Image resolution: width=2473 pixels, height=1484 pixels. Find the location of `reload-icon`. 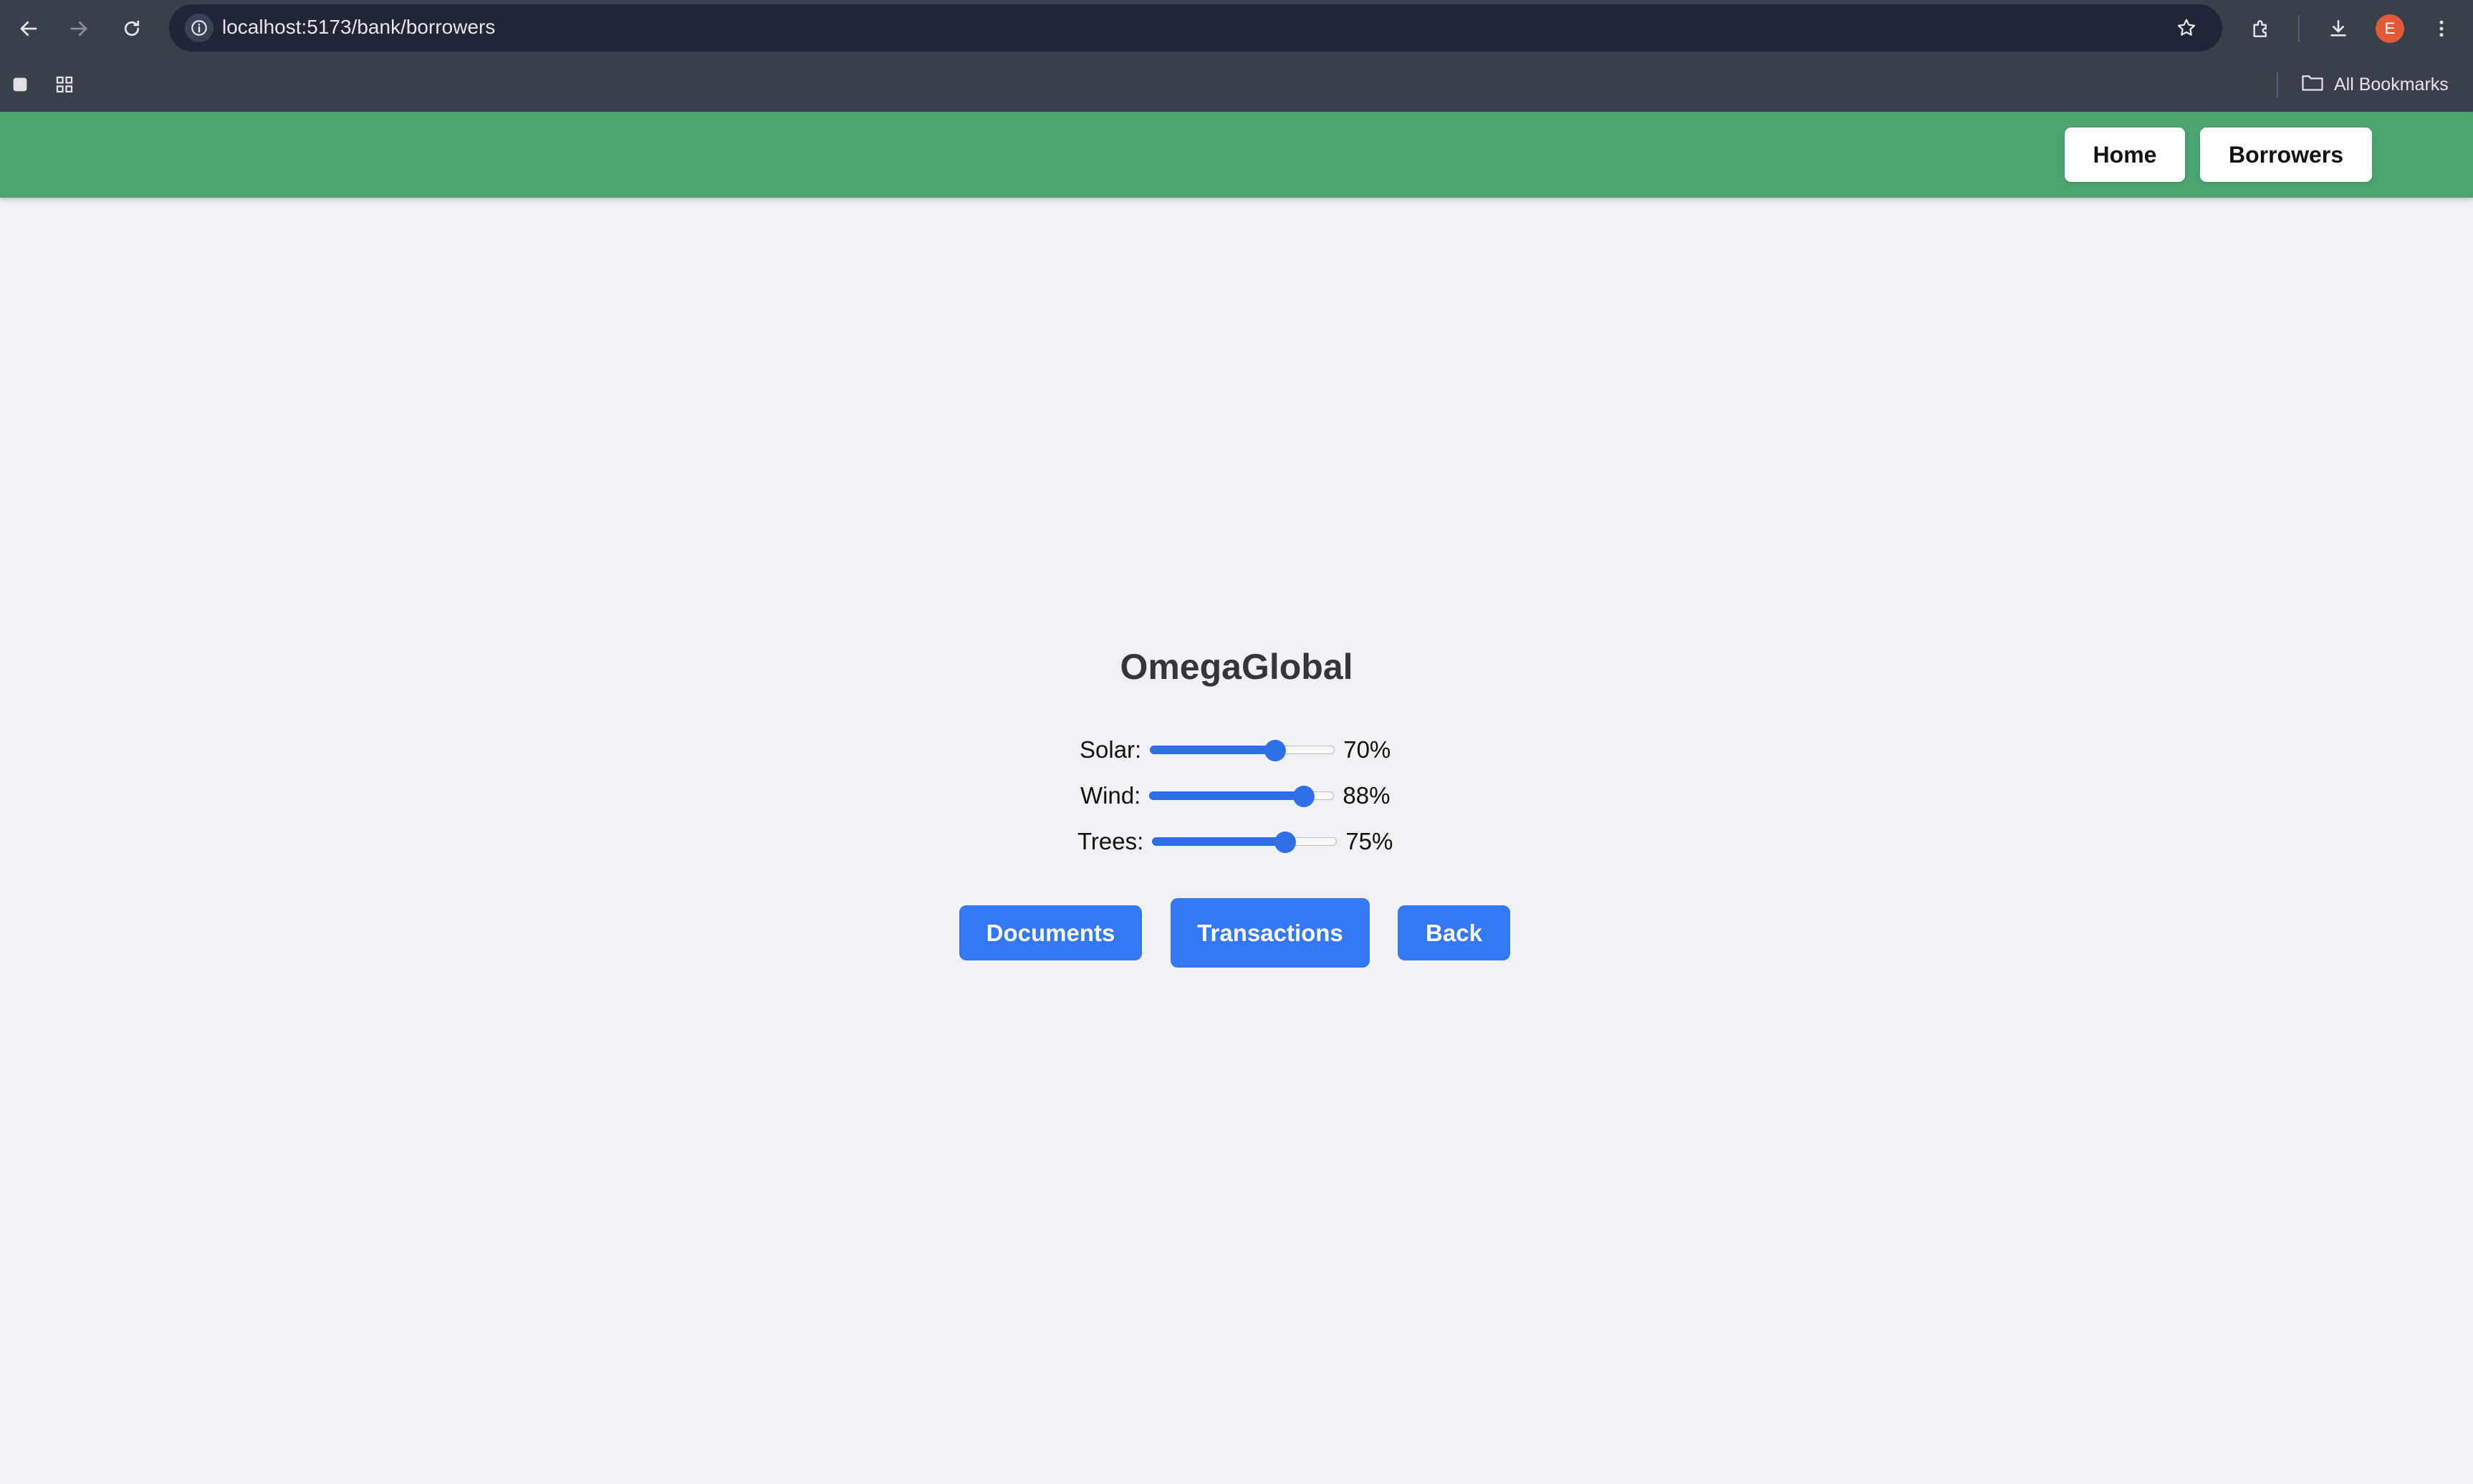

reload-icon is located at coordinates (132, 28).